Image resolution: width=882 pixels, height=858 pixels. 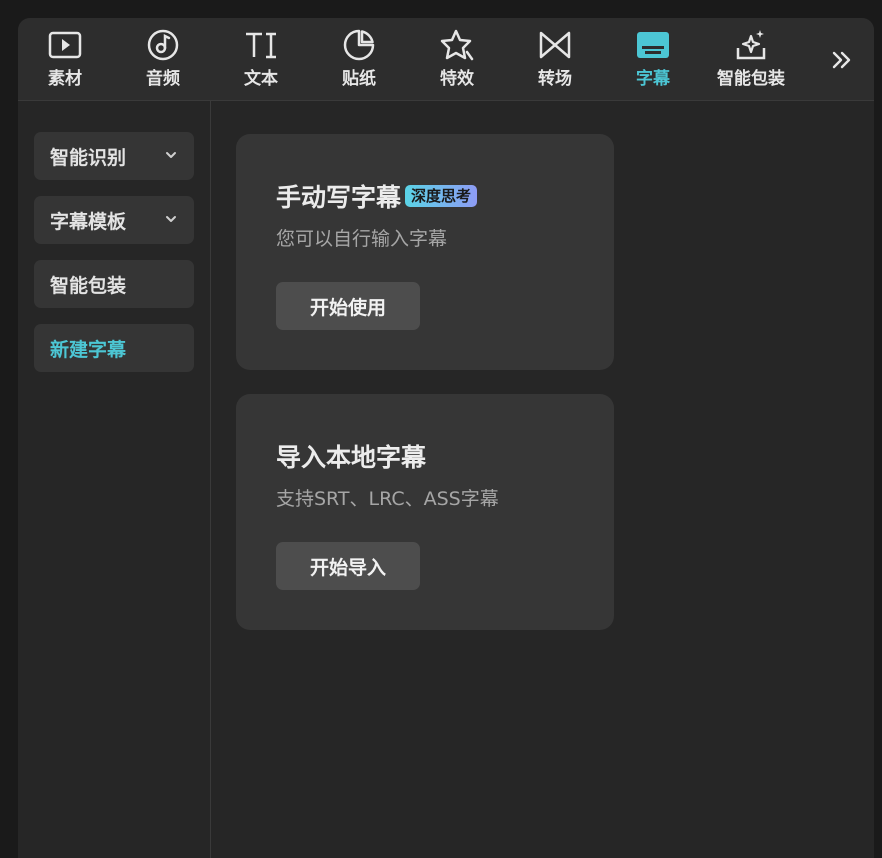 What do you see at coordinates (359, 79) in the screenshot?
I see `tab-sticker-label: 贴纸` at bounding box center [359, 79].